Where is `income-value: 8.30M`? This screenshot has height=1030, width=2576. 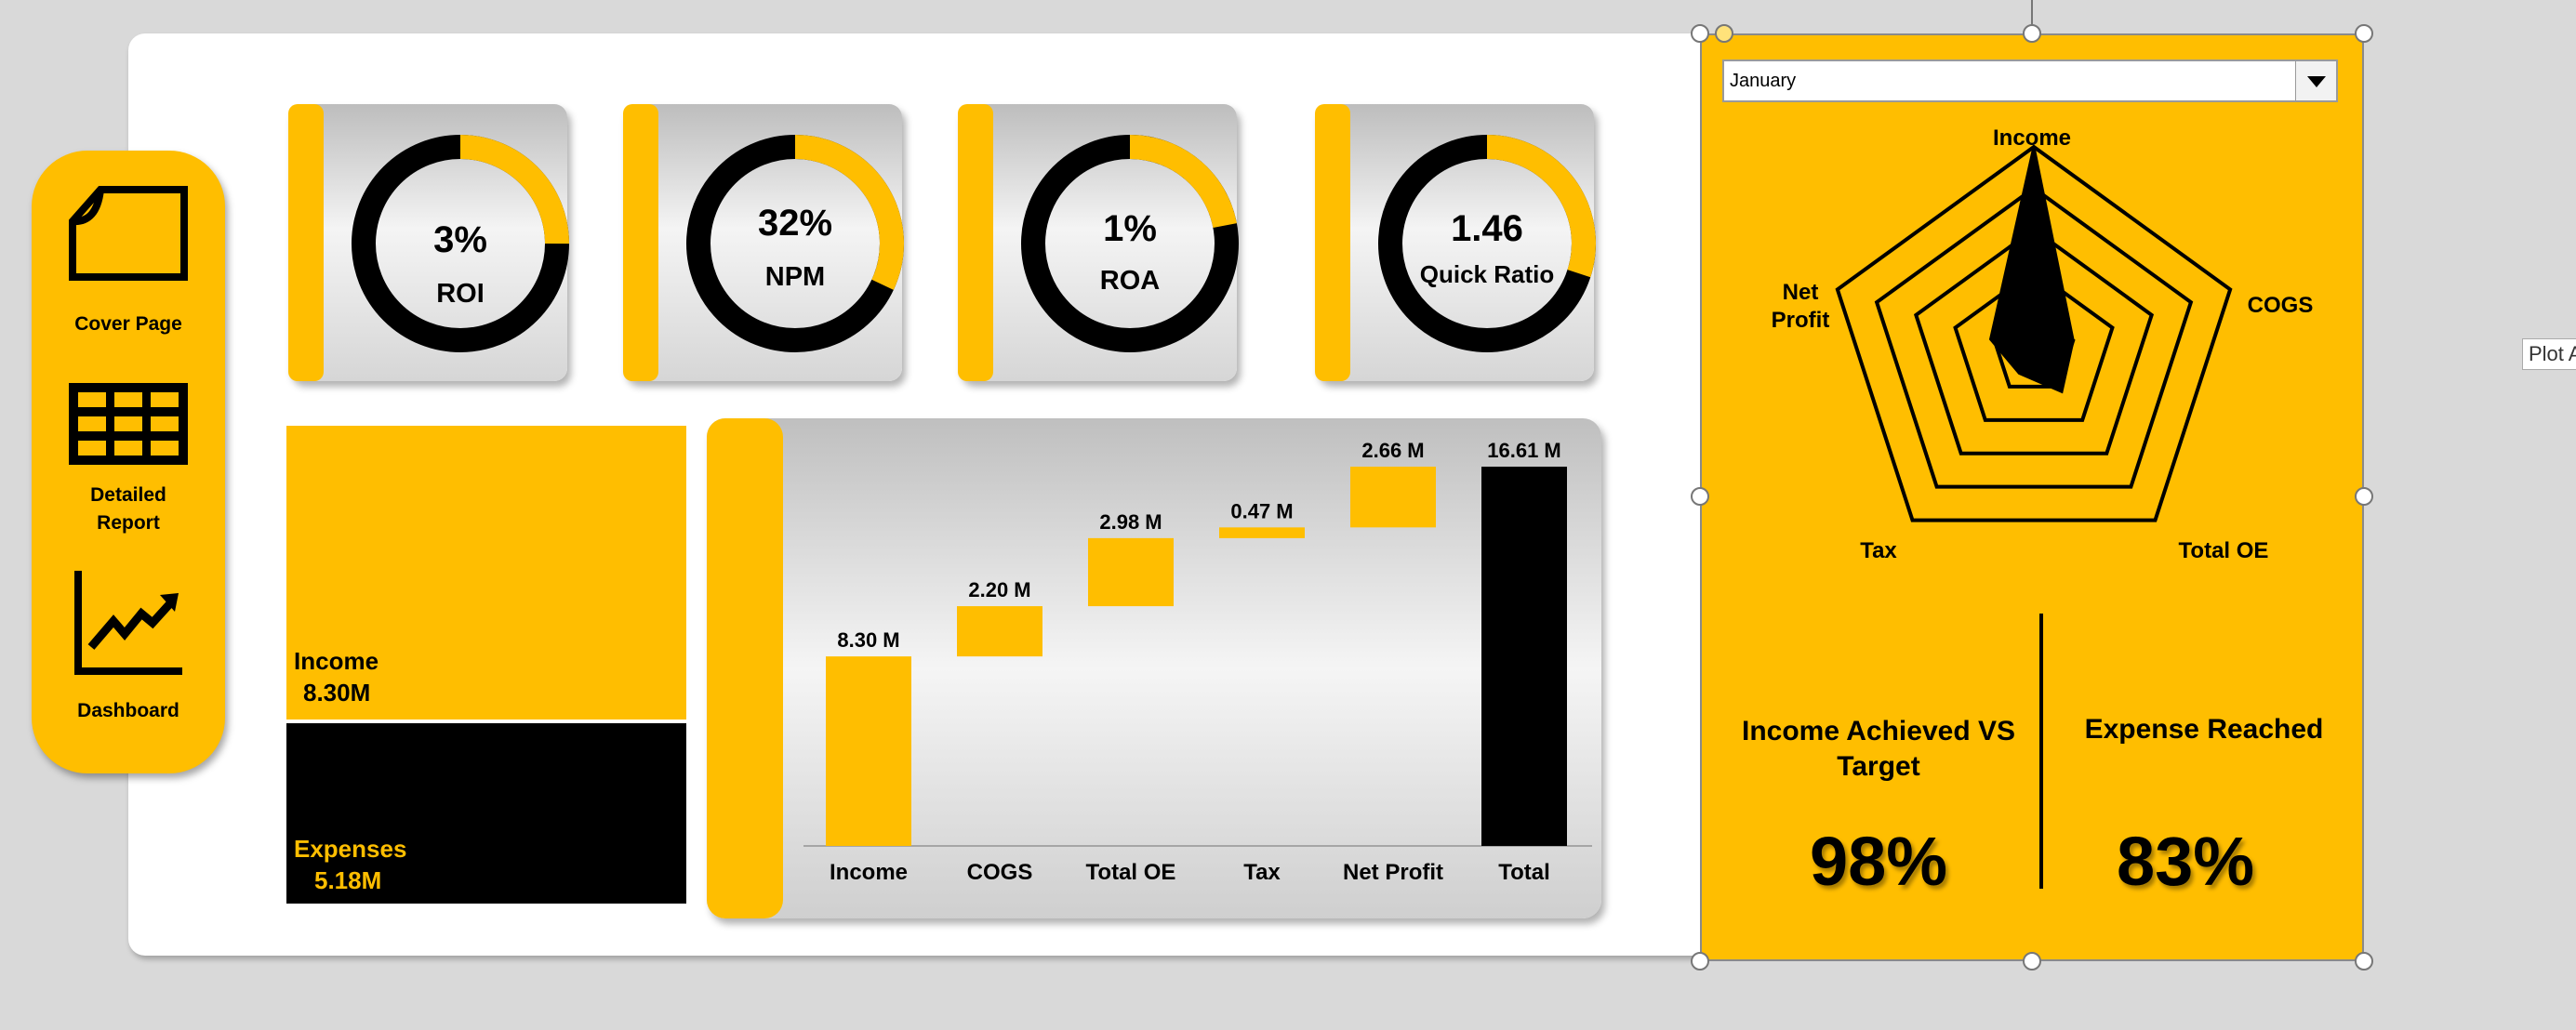
income-value: 8.30M is located at coordinates (337, 693).